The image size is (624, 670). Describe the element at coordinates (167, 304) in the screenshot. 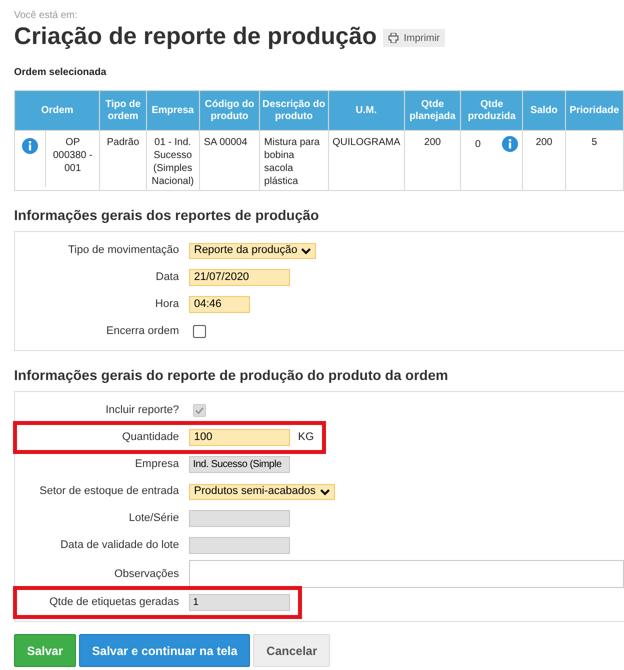

I see `field-label: Hora` at that location.